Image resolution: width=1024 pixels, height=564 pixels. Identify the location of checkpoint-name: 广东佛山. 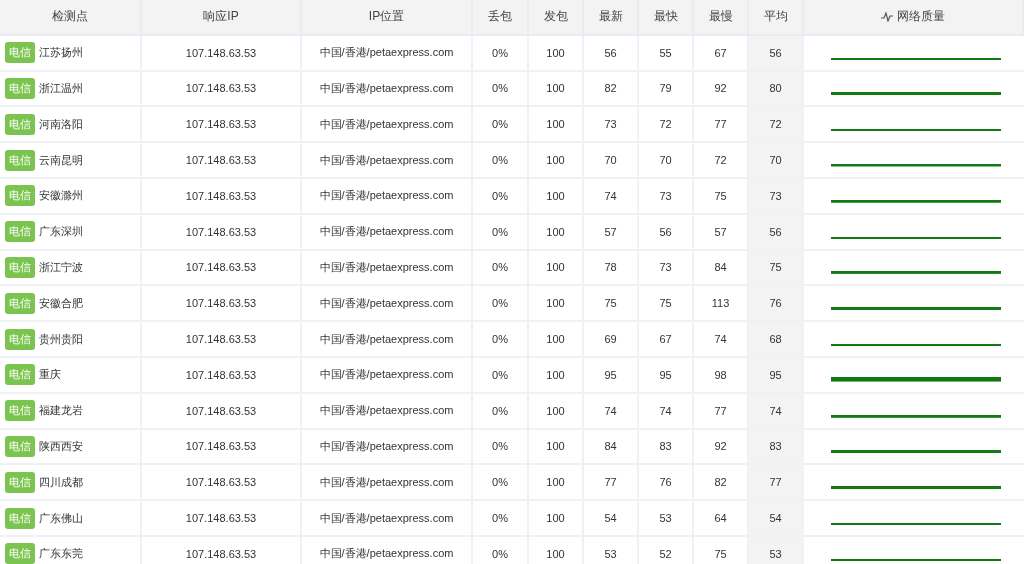
(61, 518).